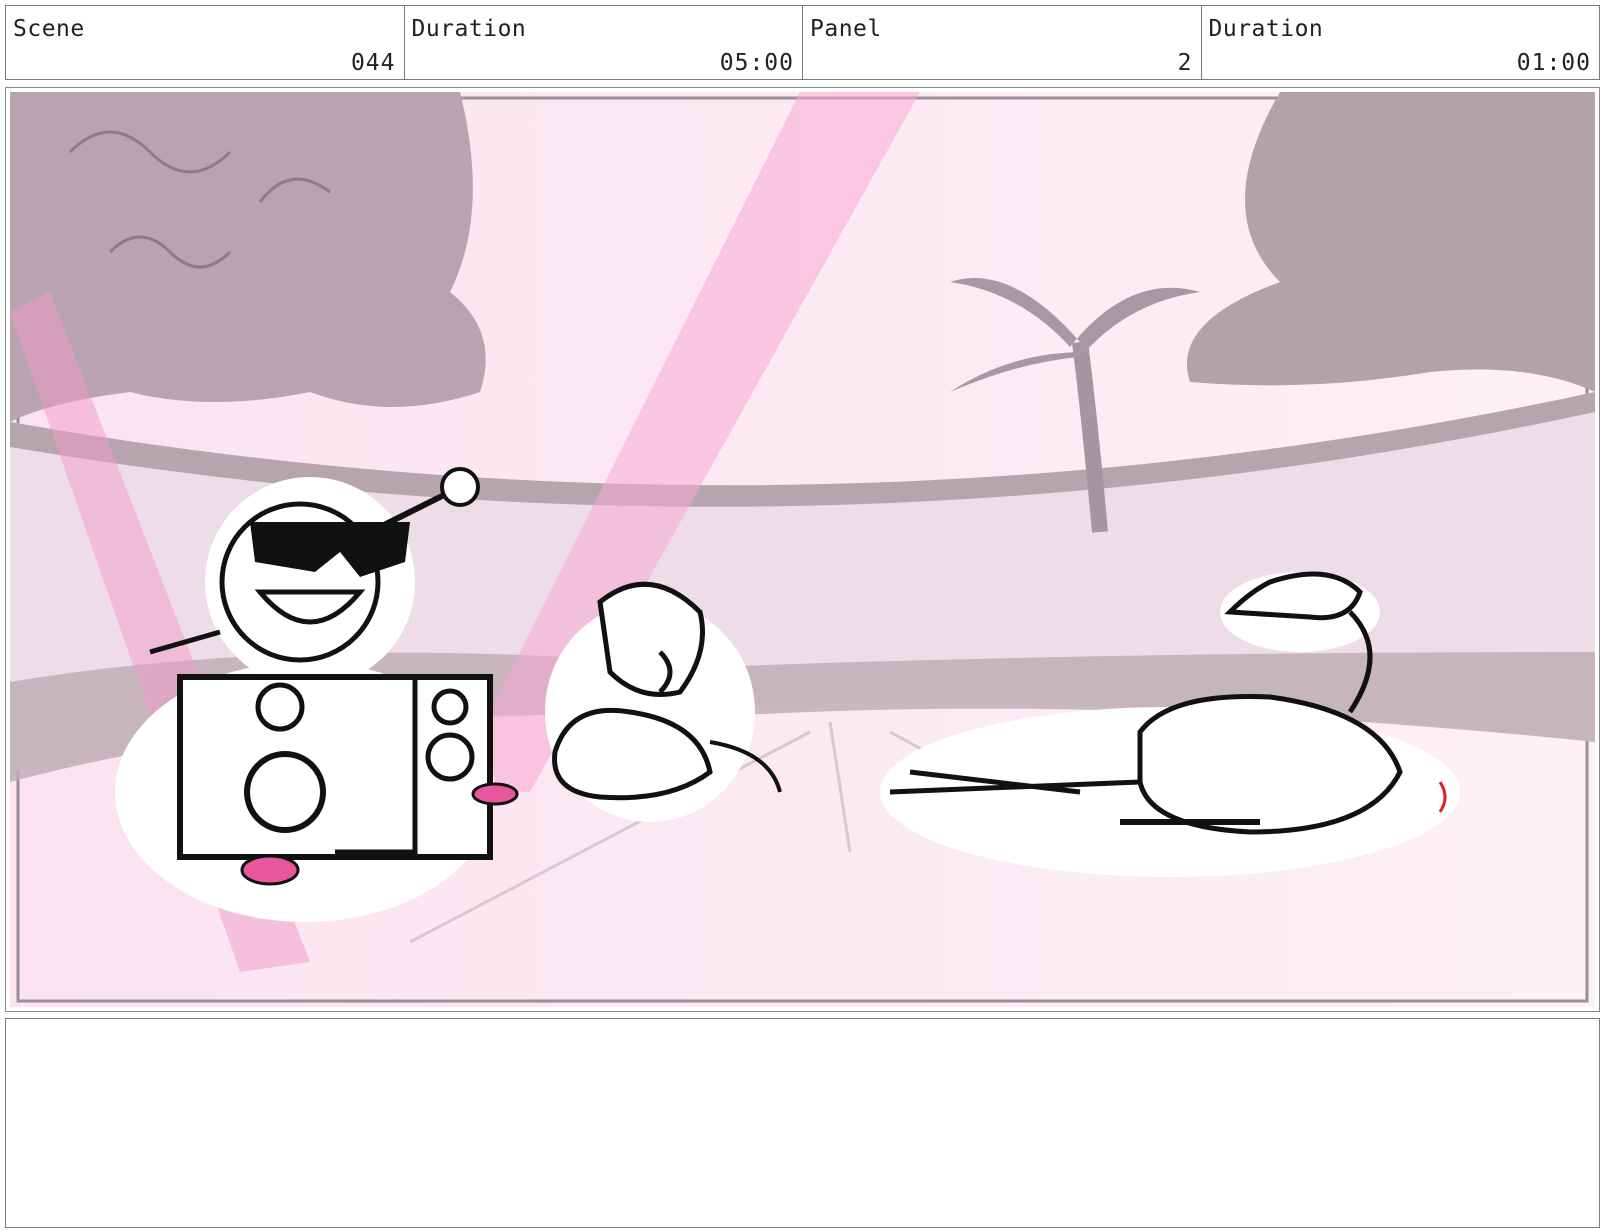 The width and height of the screenshot is (1603, 1231). Describe the element at coordinates (1002, 42) in the screenshot. I see `panel-cell: Panel 2` at that location.